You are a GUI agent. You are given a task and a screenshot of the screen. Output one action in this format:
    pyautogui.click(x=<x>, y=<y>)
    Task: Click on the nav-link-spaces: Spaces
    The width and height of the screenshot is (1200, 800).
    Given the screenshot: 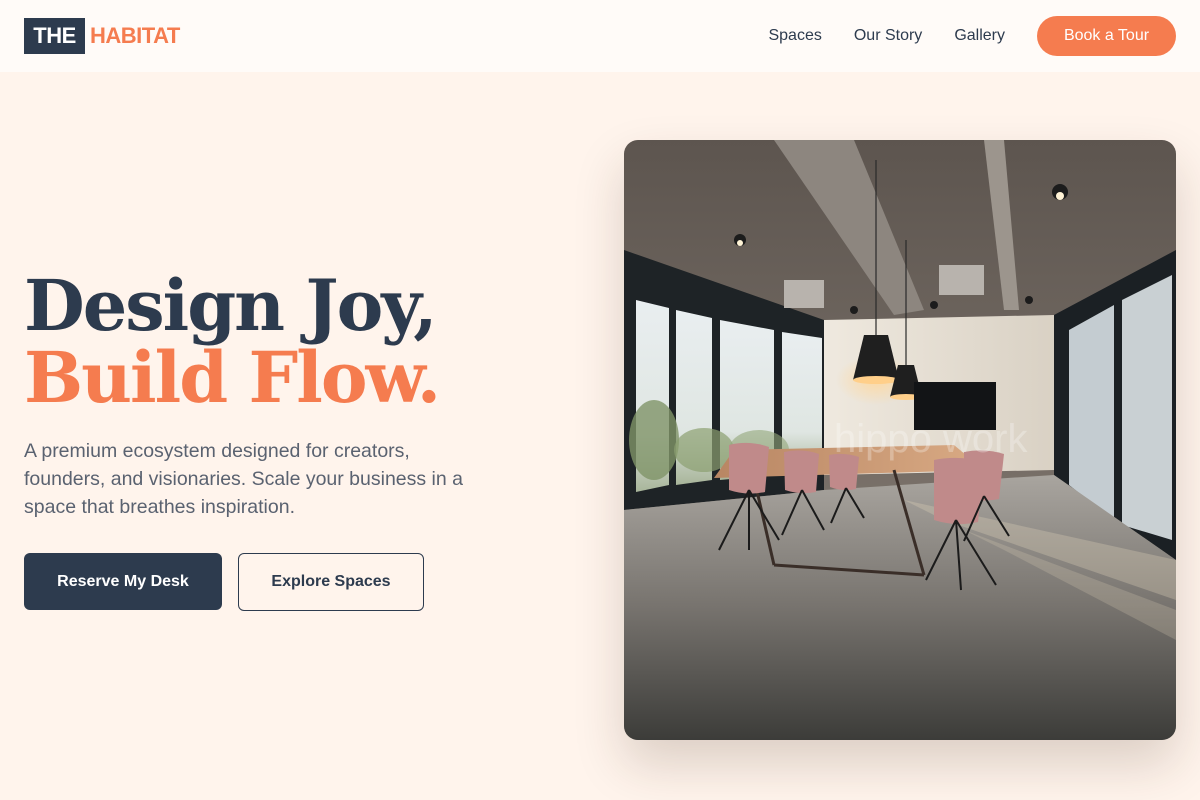 What is the action you would take?
    pyautogui.click(x=794, y=36)
    